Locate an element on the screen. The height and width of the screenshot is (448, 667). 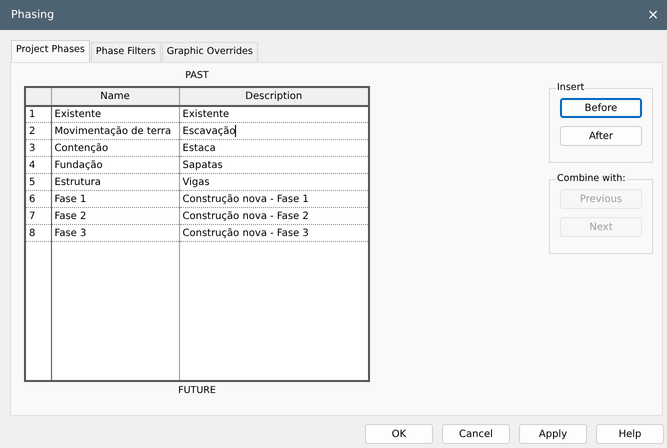
table-cell: Sapatas is located at coordinates (274, 165).